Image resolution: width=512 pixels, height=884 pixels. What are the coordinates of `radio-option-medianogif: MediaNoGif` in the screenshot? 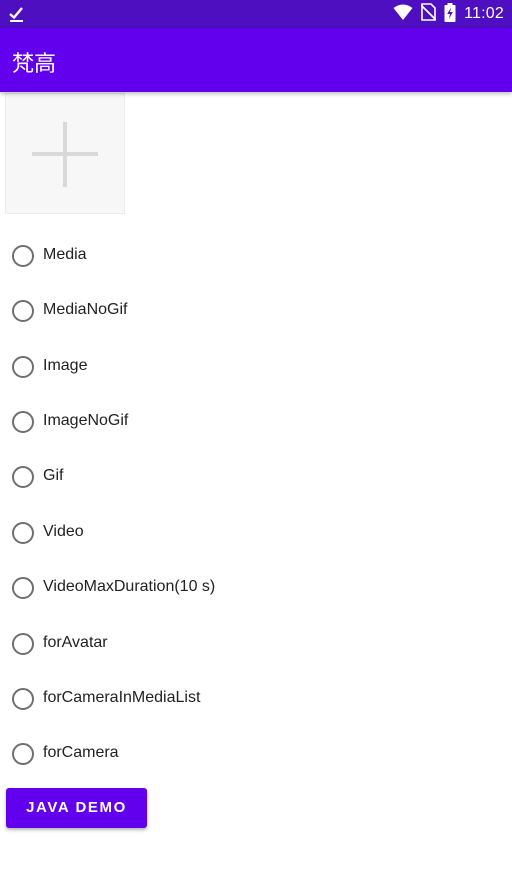 It's located at (256, 312).